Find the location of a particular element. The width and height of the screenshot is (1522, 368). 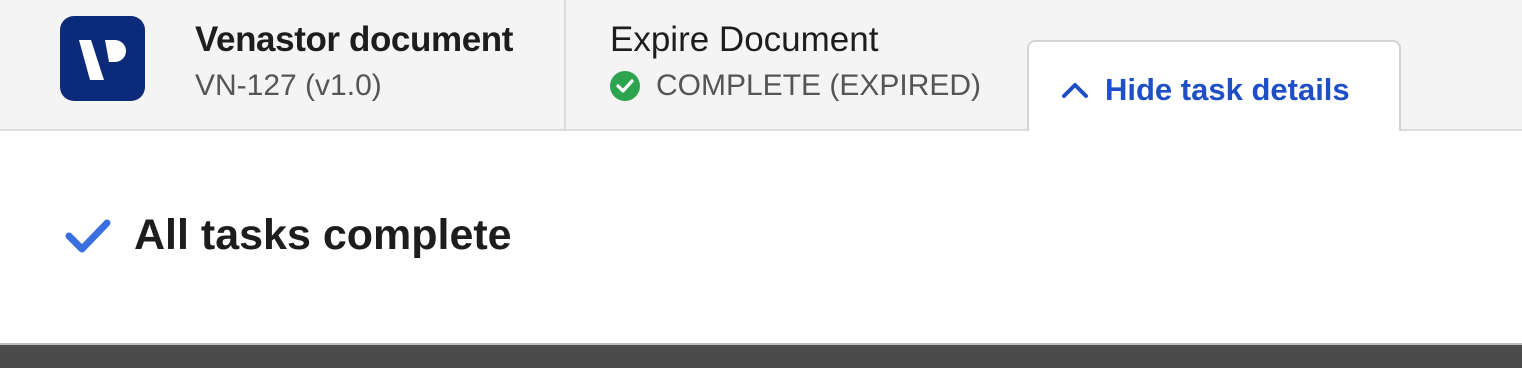

checkmark-icon is located at coordinates (88, 236).